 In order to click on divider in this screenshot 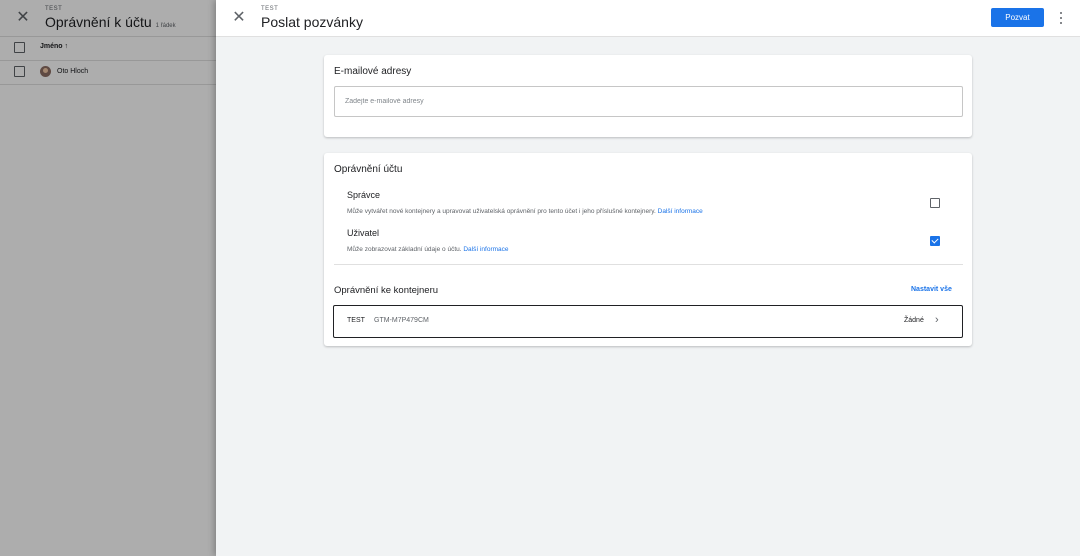, I will do `click(648, 264)`.